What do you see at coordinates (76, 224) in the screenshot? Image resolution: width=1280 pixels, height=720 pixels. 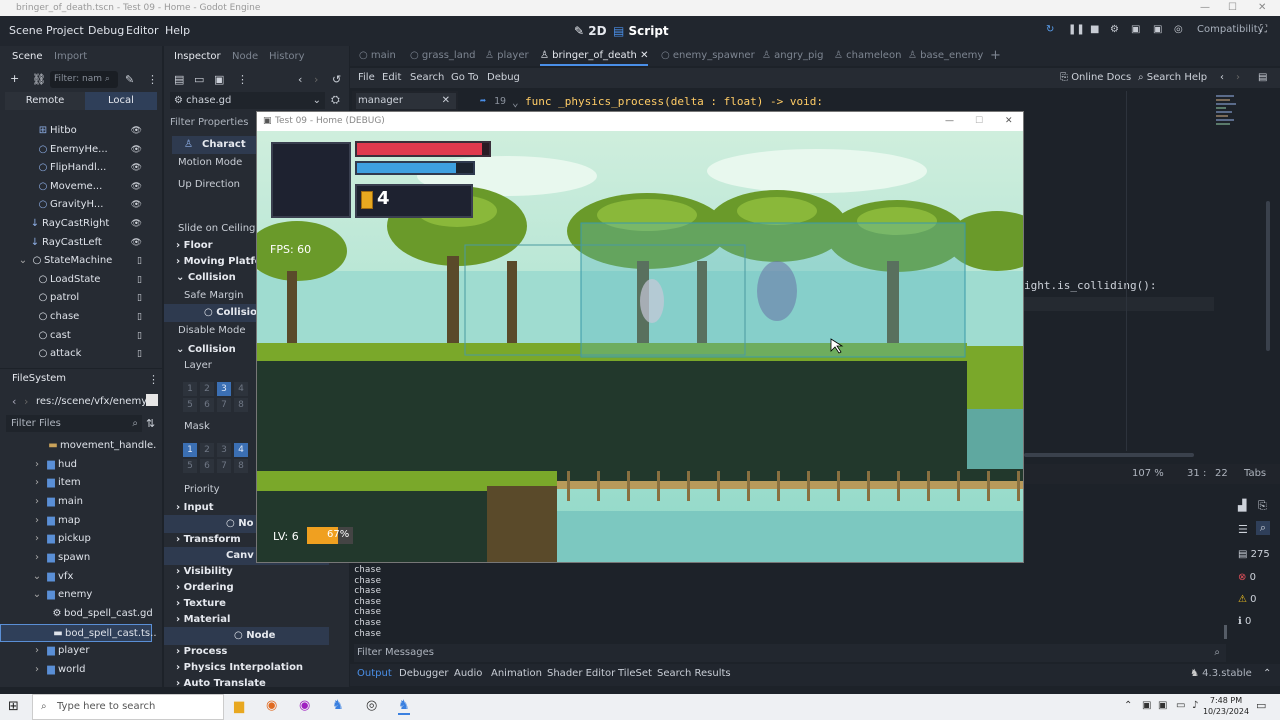 I see `tree-node-raycastright: ↓ RayCastRight 👁` at bounding box center [76, 224].